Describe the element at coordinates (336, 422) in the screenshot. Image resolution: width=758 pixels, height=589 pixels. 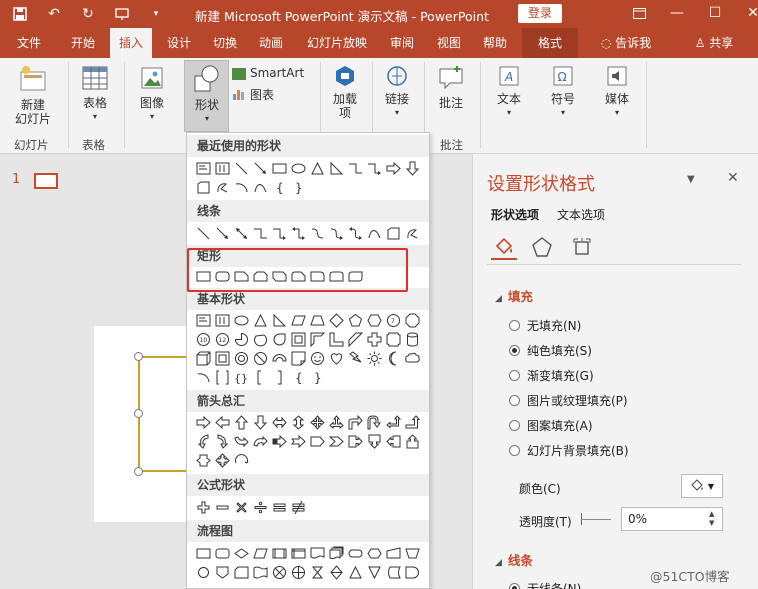
I see `left-right-up-arrow-shape` at that location.